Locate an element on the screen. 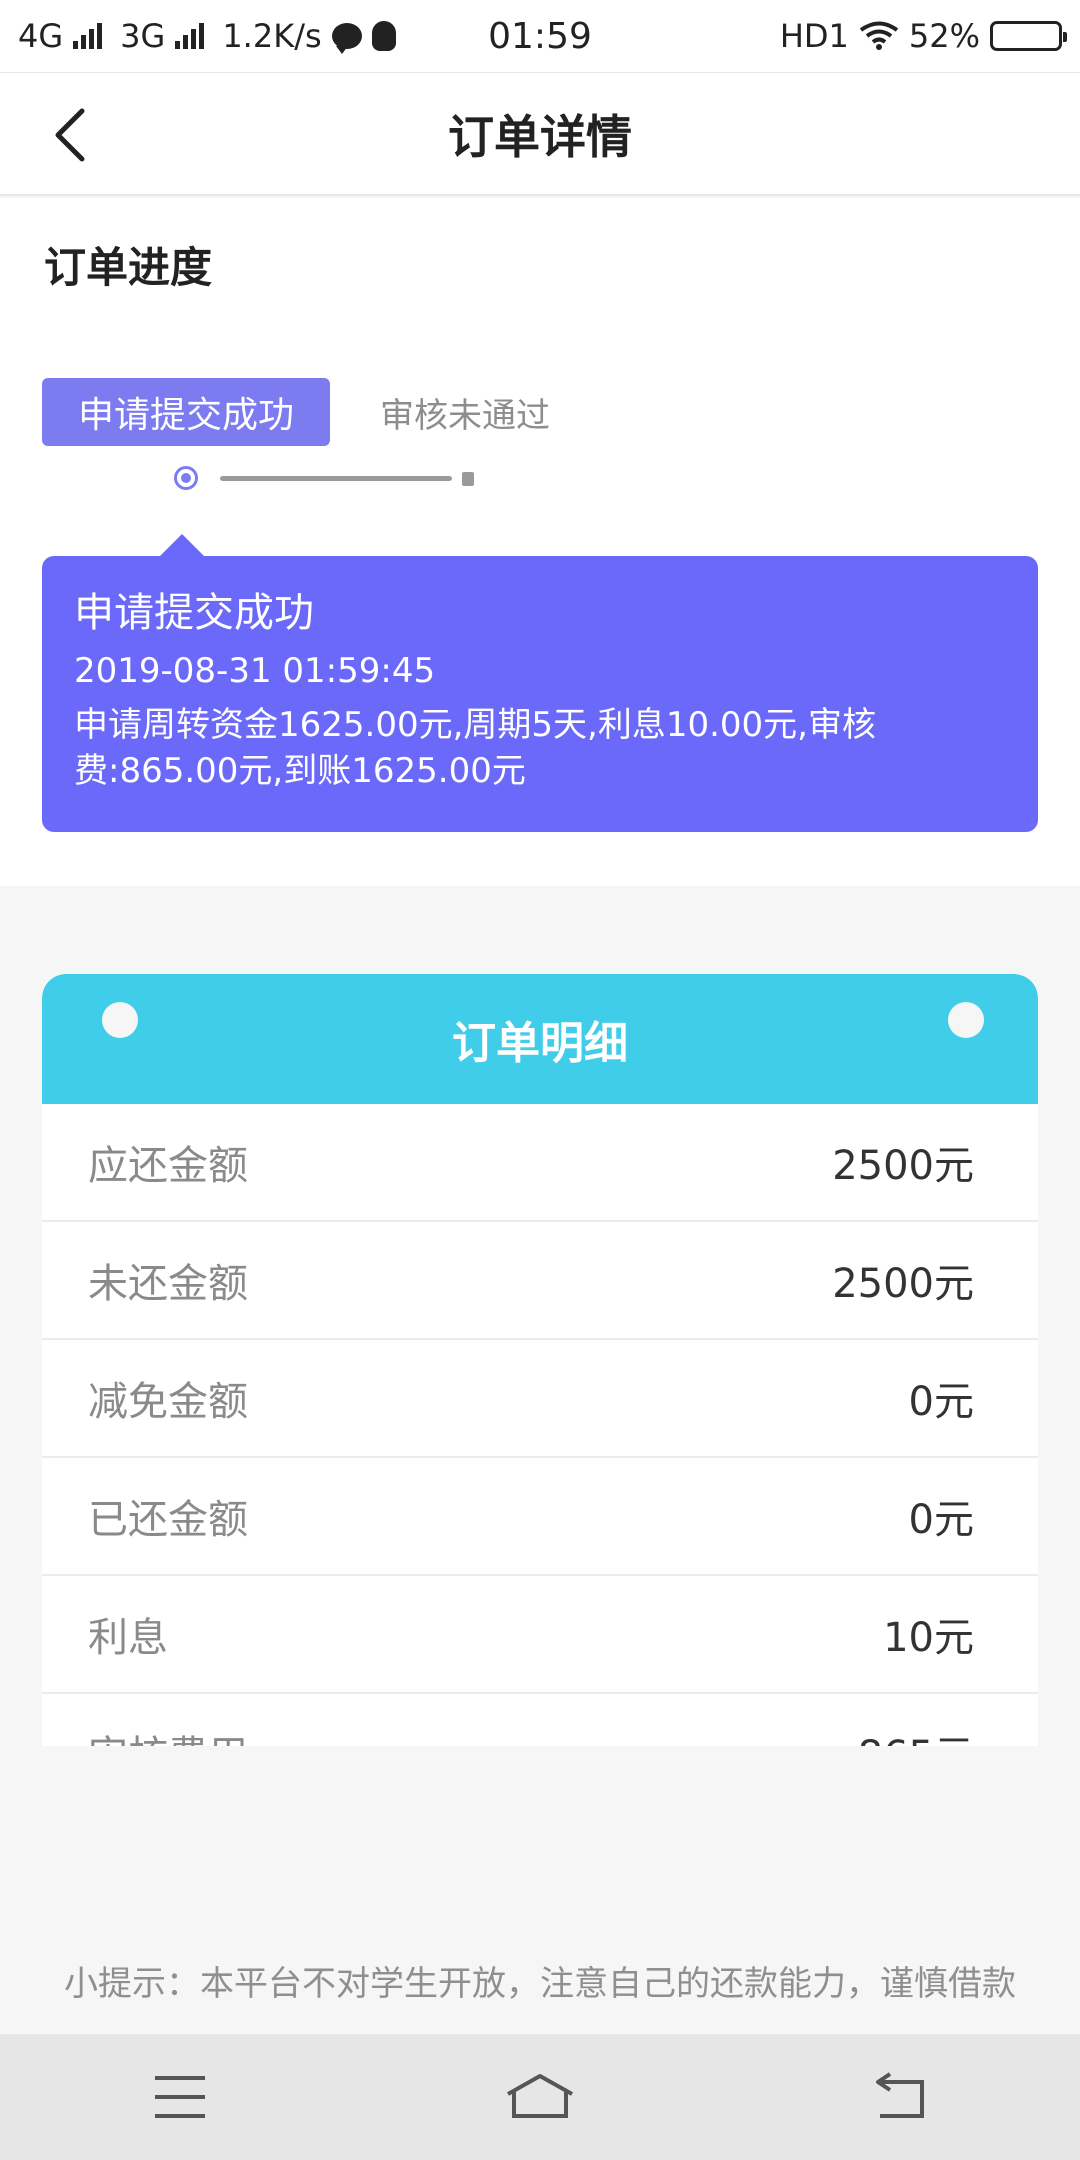 This screenshot has height=2160, width=1080. page-title: 订单详情 is located at coordinates (540, 136).